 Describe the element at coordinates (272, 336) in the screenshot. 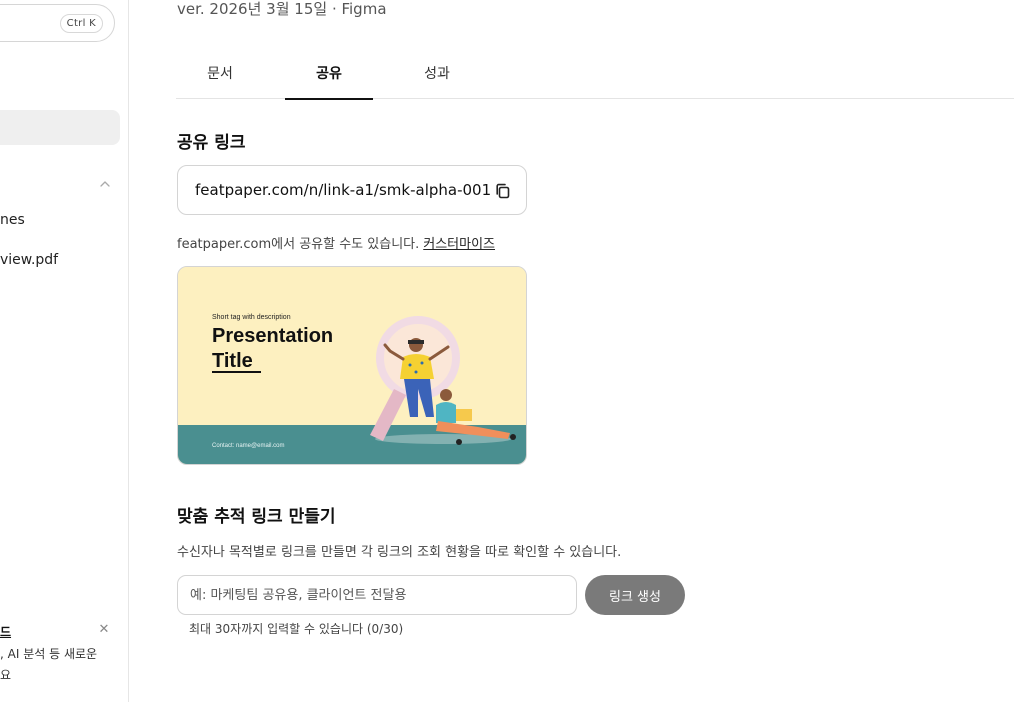

I see `preview-title-line1: Presentation` at that location.